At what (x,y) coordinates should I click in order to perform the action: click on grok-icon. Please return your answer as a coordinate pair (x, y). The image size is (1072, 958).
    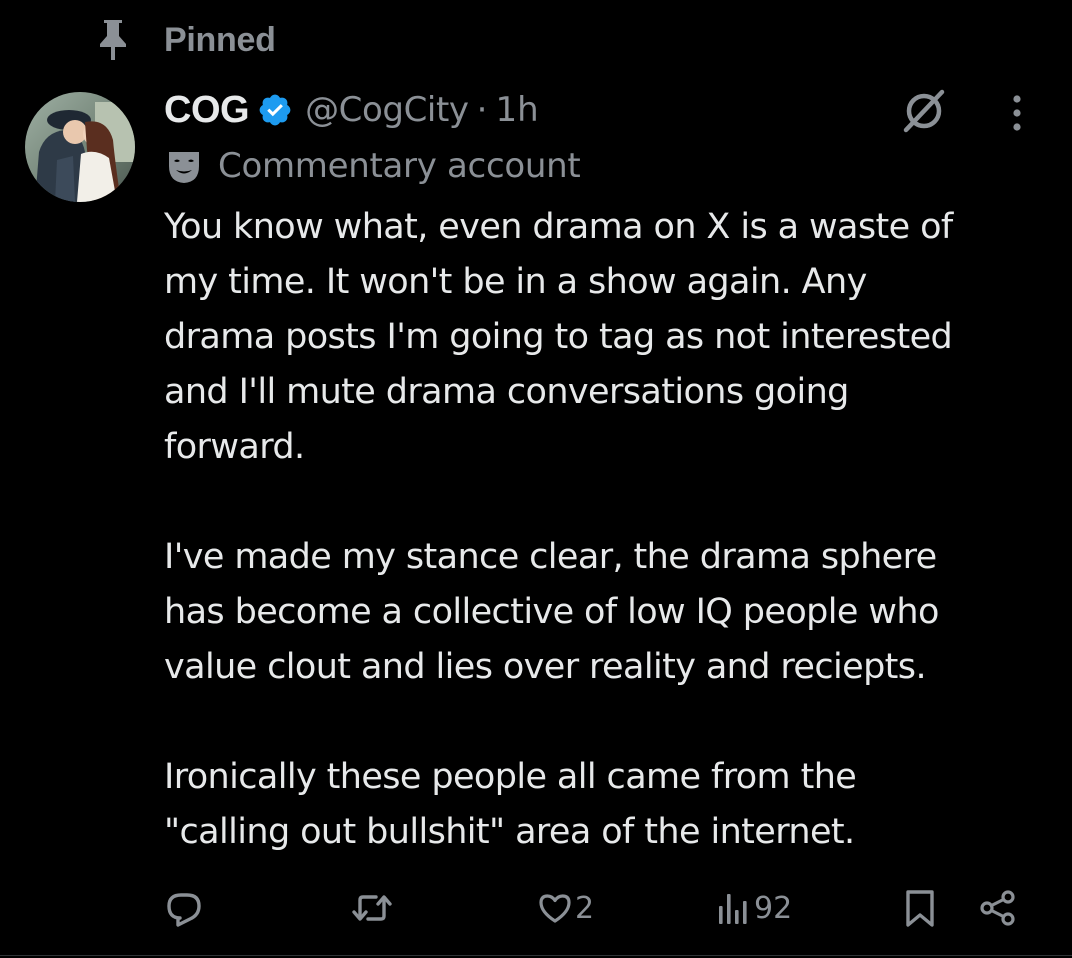
    Looking at the image, I should click on (924, 111).